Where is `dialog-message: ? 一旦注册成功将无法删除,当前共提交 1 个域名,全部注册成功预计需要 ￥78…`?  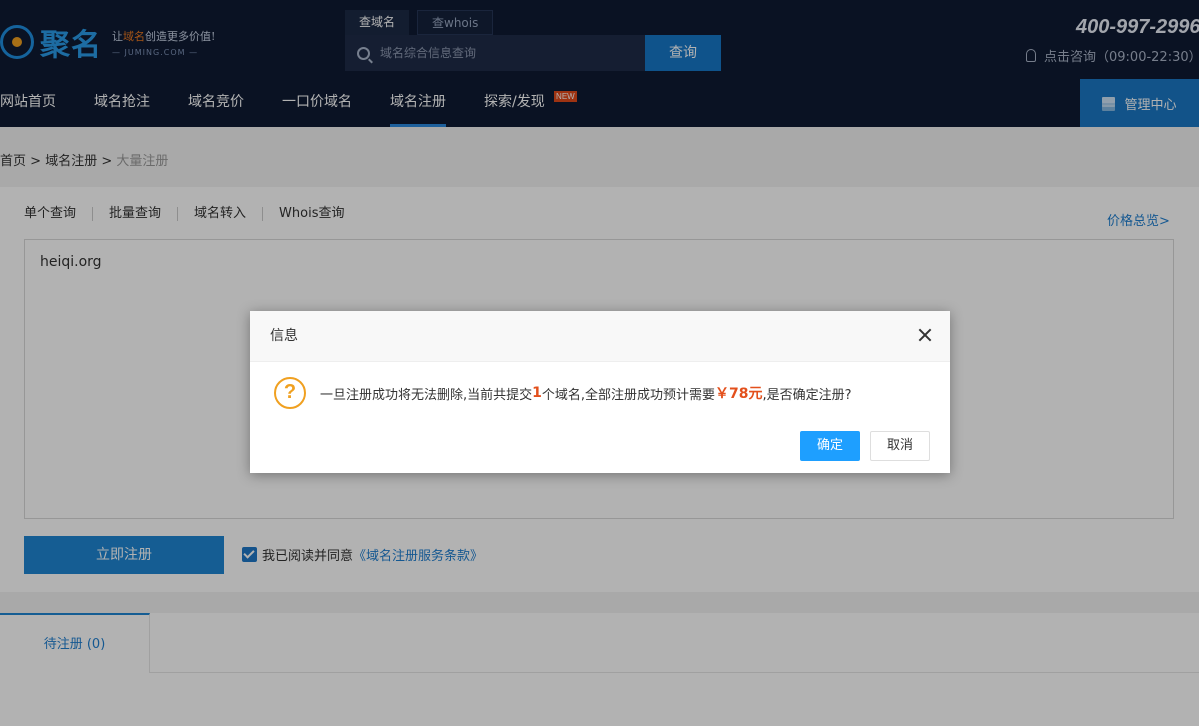
dialog-message: ? 一旦注册成功将无法删除,当前共提交 1 个域名,全部注册成功预计需要 ￥78… is located at coordinates (563, 393).